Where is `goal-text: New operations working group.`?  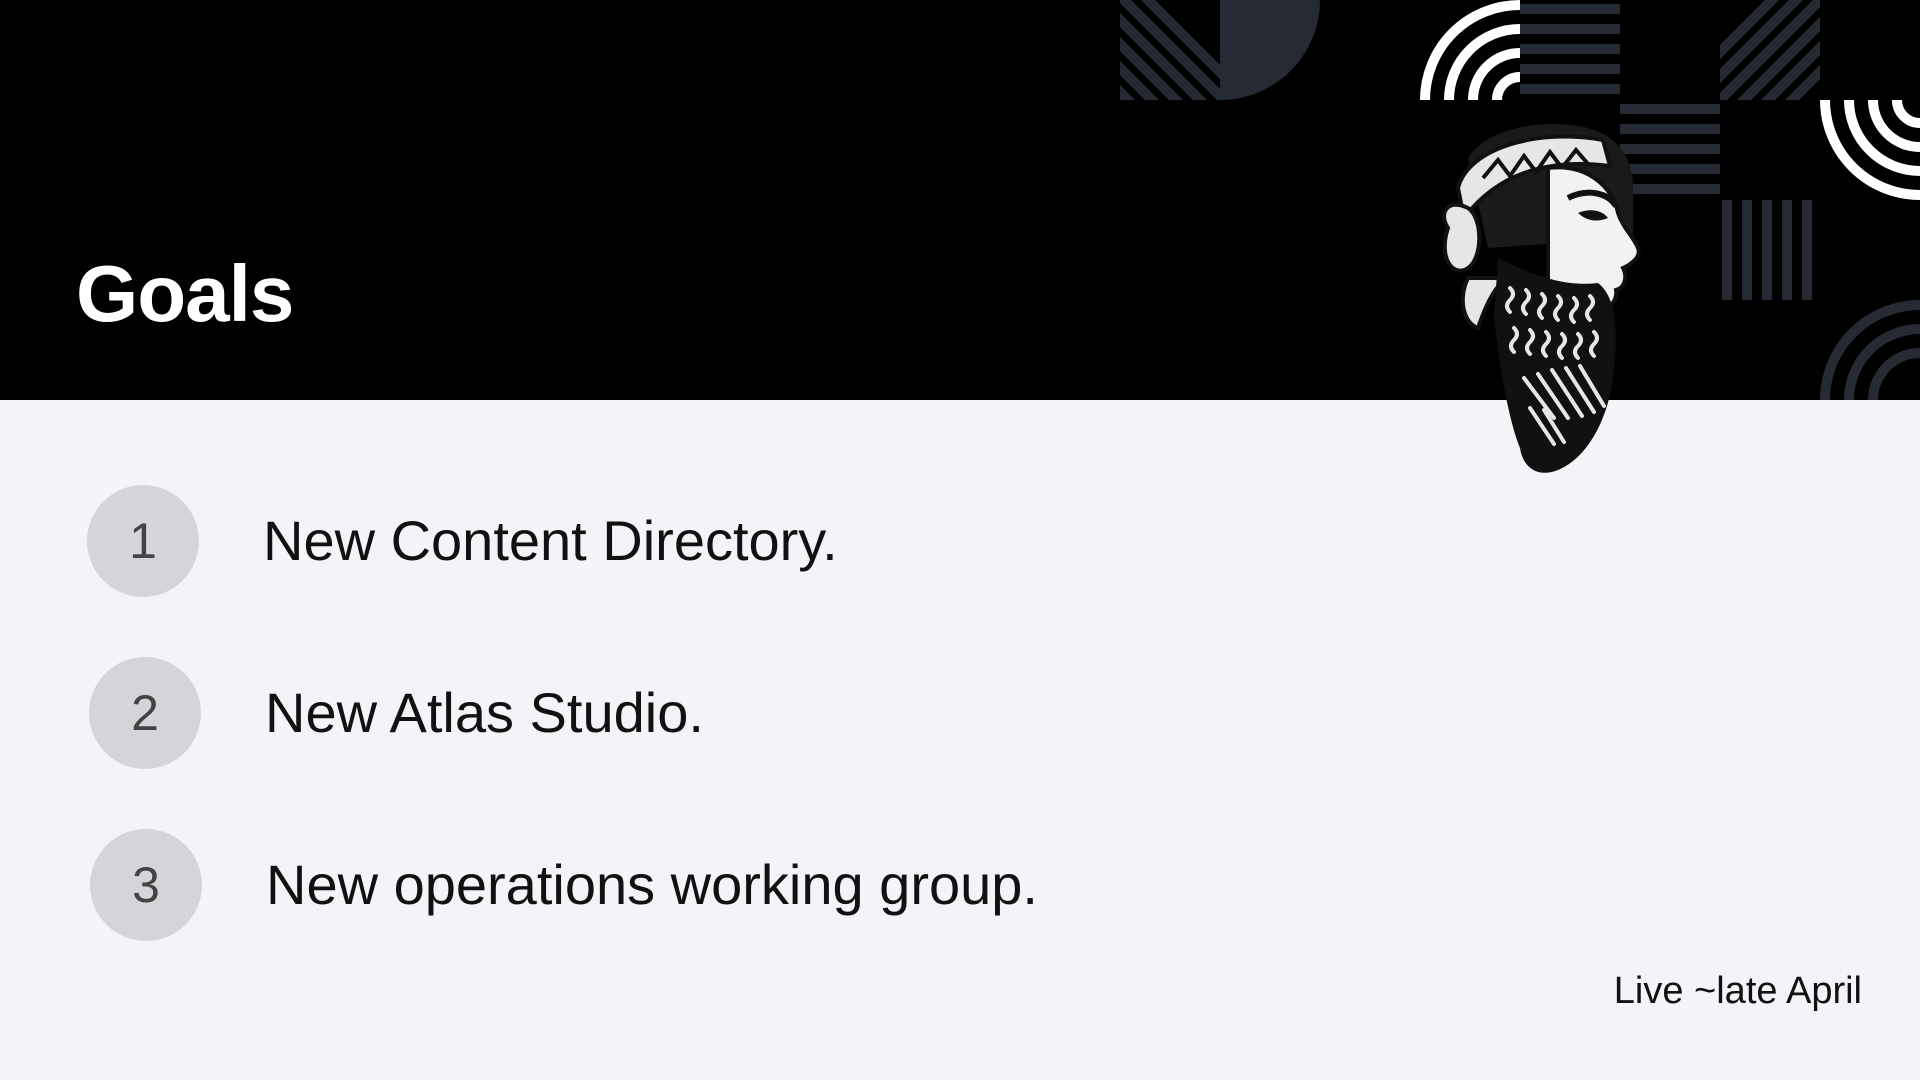 goal-text: New operations working group. is located at coordinates (652, 884).